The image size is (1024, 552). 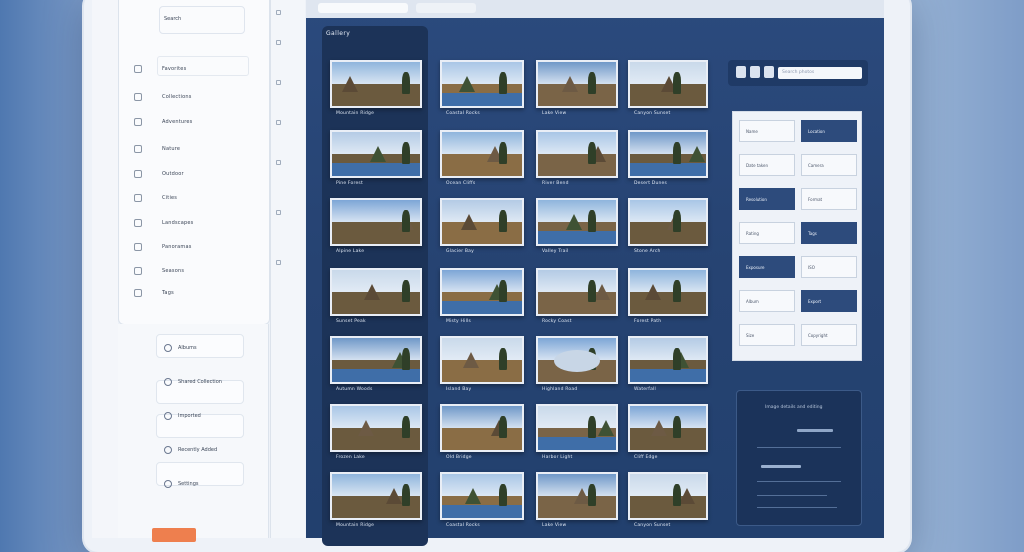 What do you see at coordinates (646, 457) in the screenshot?
I see `photo-caption: Cliff Edge` at bounding box center [646, 457].